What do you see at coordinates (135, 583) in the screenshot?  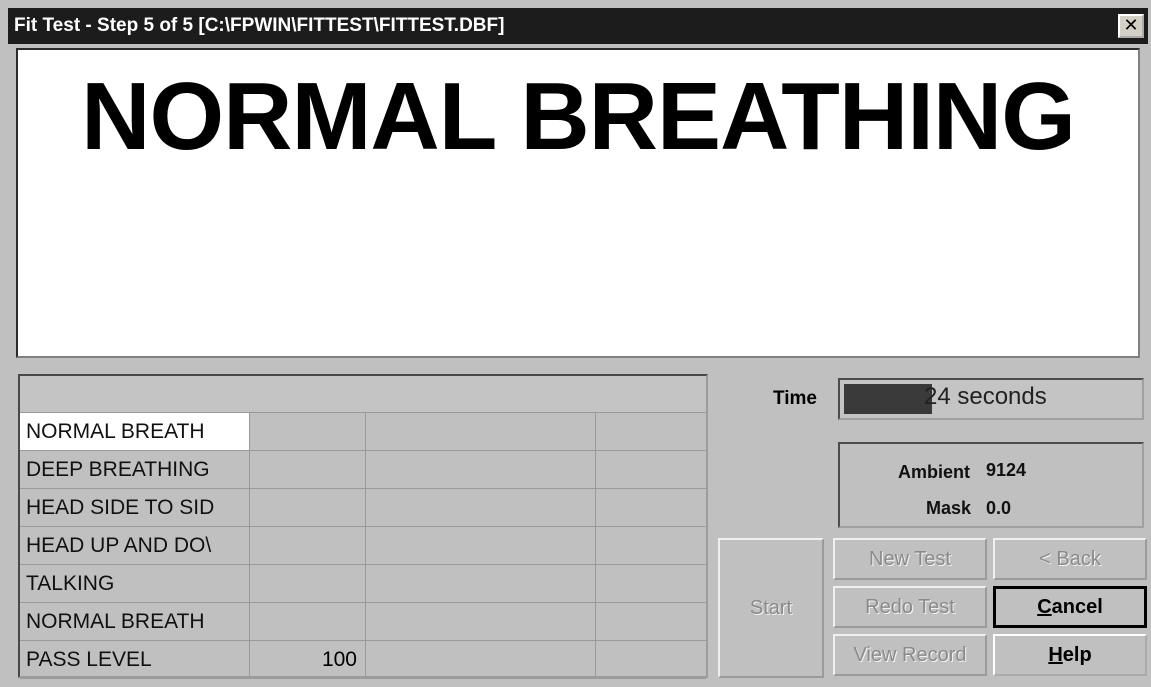 I see `exercise-label: TALKING` at bounding box center [135, 583].